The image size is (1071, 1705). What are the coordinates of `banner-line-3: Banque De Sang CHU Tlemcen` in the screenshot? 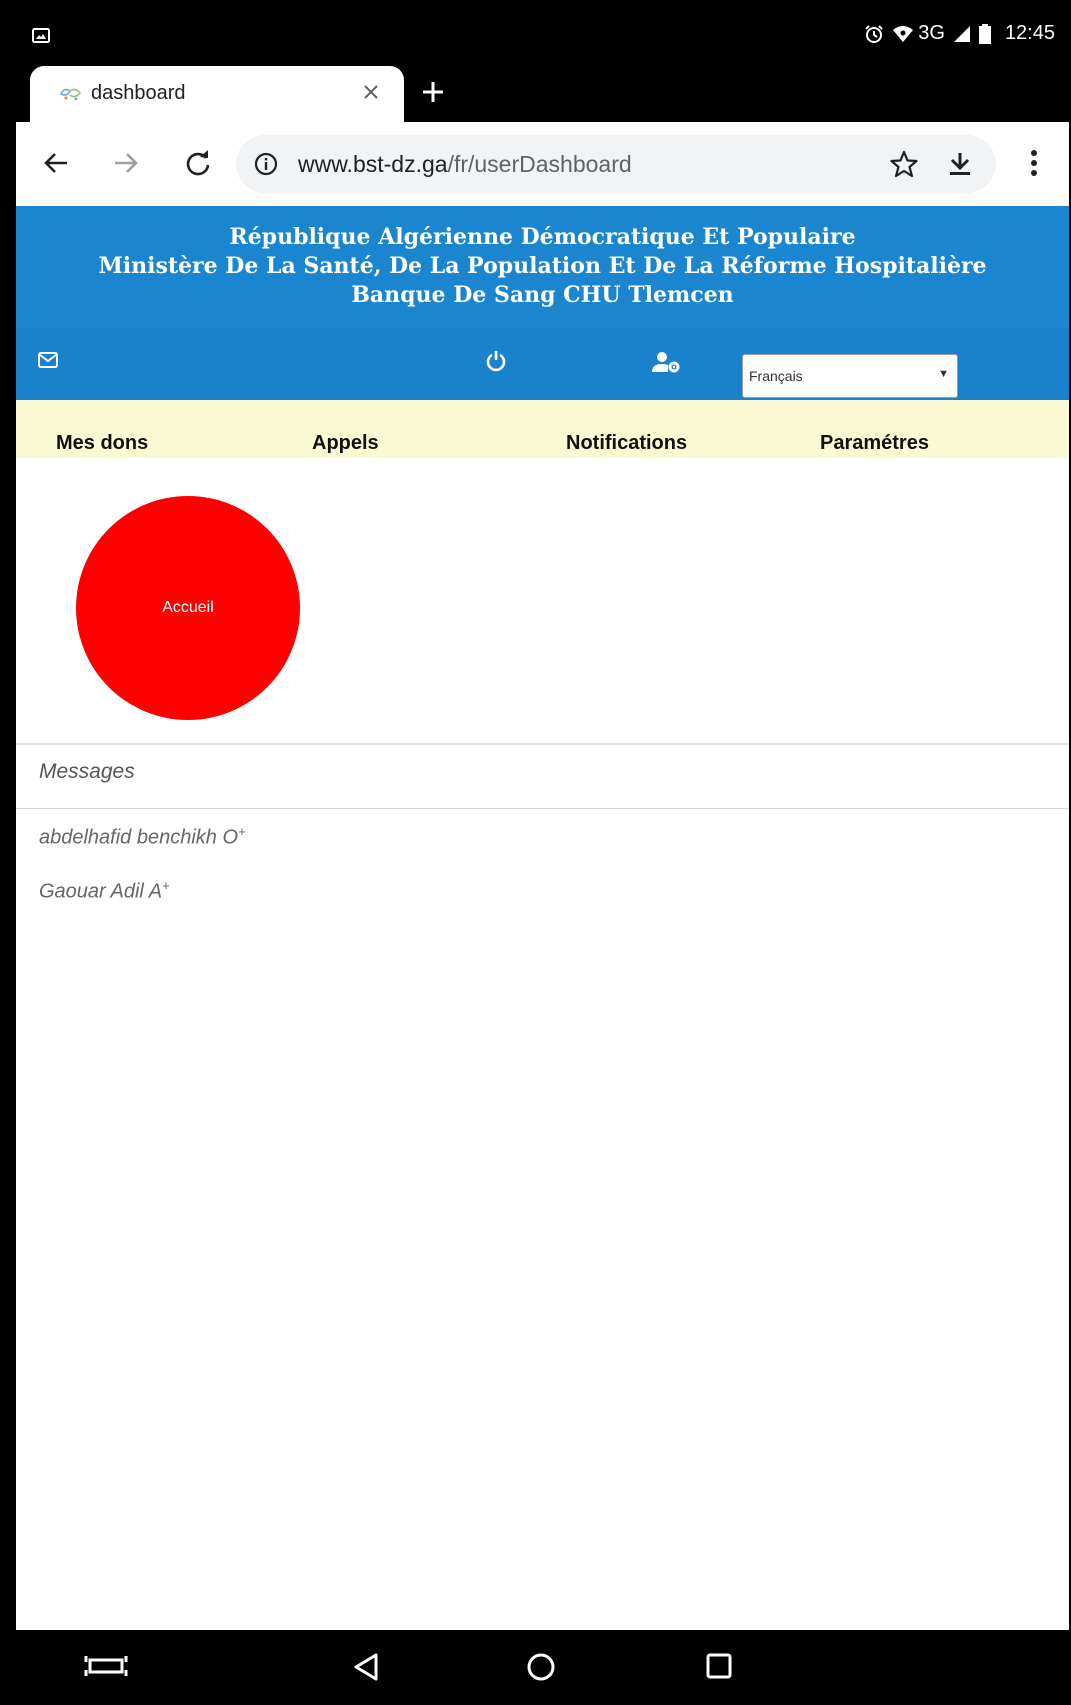 It's located at (542, 295).